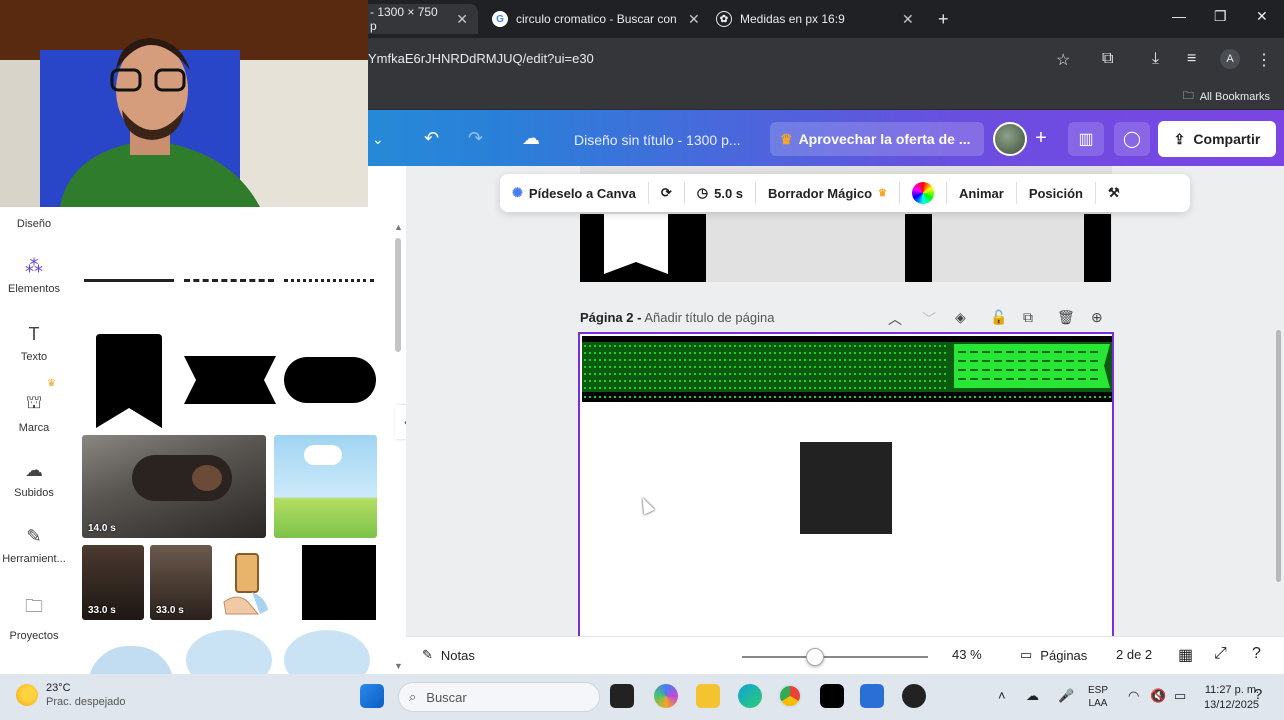  I want to click on download-icon: ⤓, so click(1155, 59).